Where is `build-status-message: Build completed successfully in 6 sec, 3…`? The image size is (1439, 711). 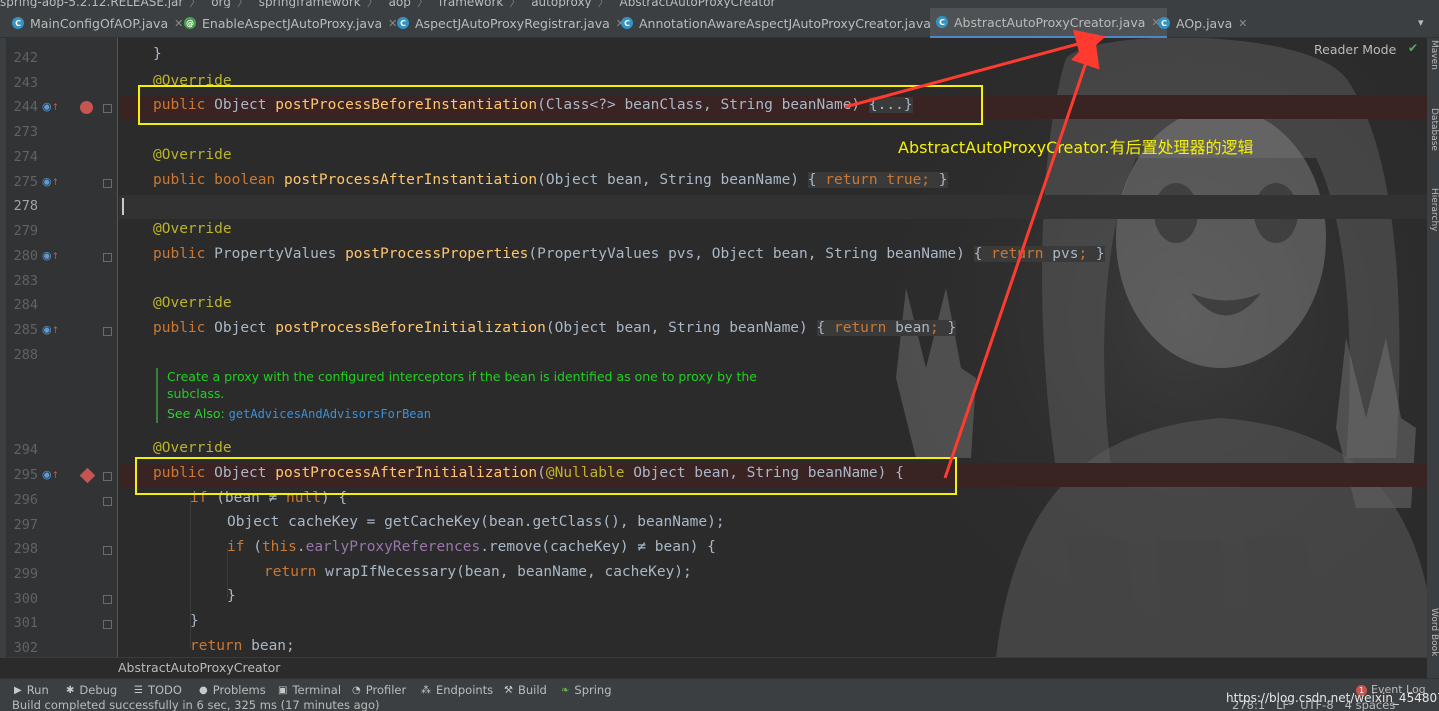 build-status-message: Build completed successfully in 6 sec, 3… is located at coordinates (196, 705).